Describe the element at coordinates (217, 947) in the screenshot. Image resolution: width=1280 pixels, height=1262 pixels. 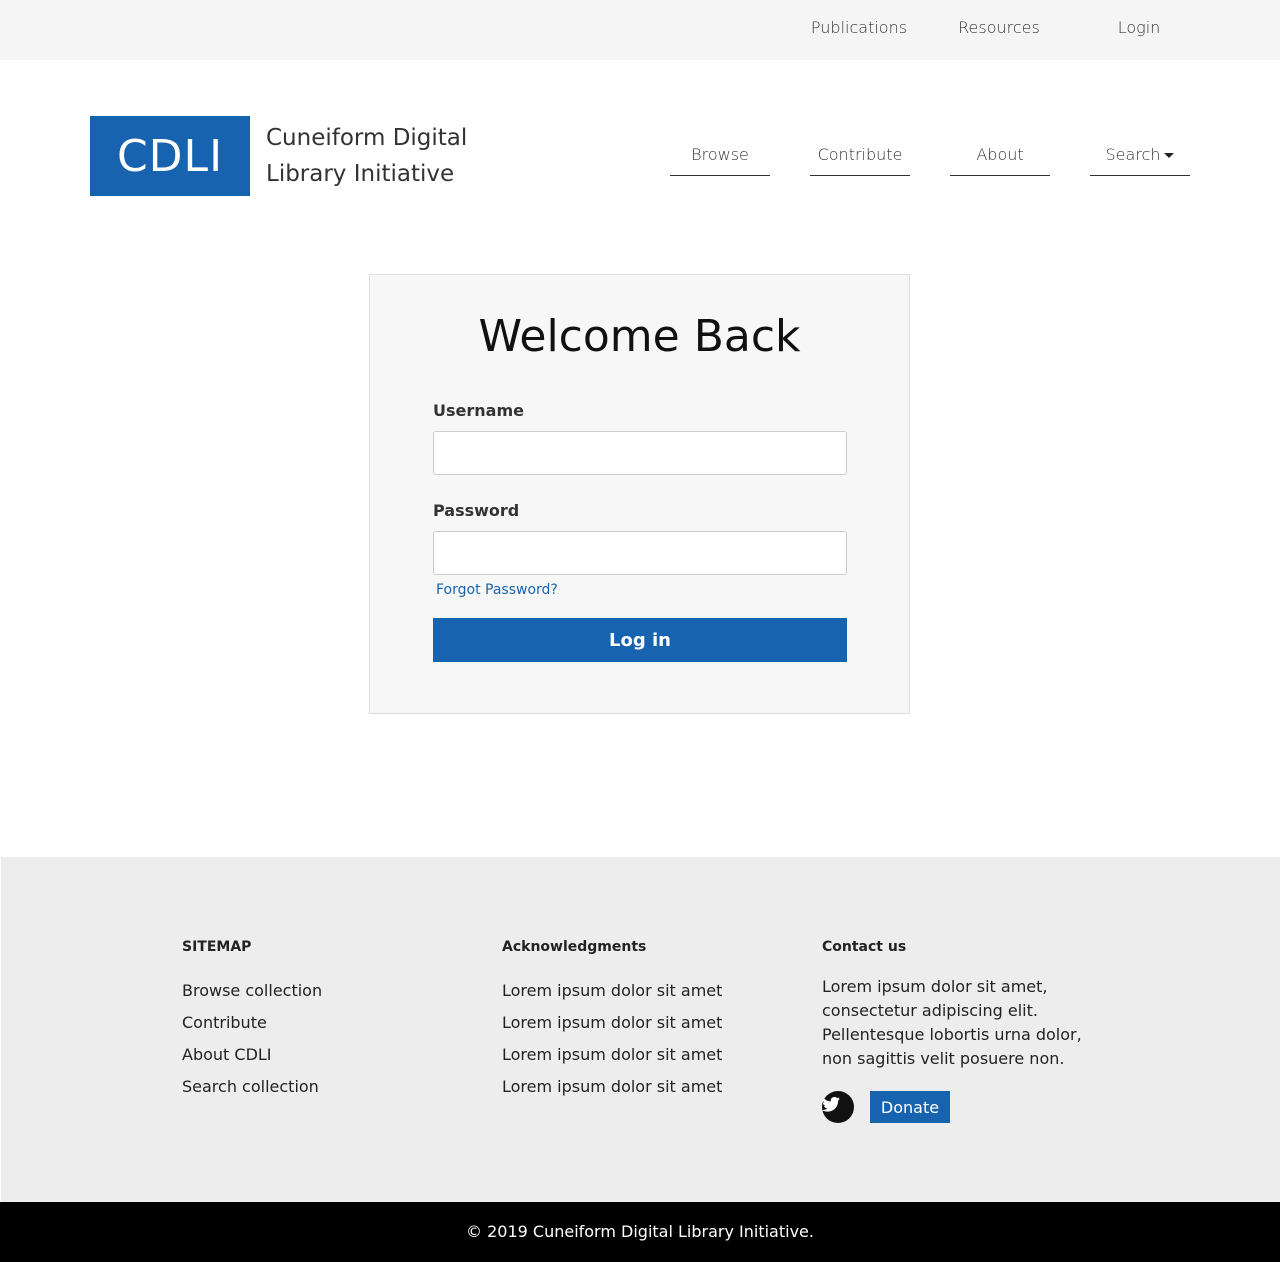
I see `sitemap-heading: SITEMAP` at that location.